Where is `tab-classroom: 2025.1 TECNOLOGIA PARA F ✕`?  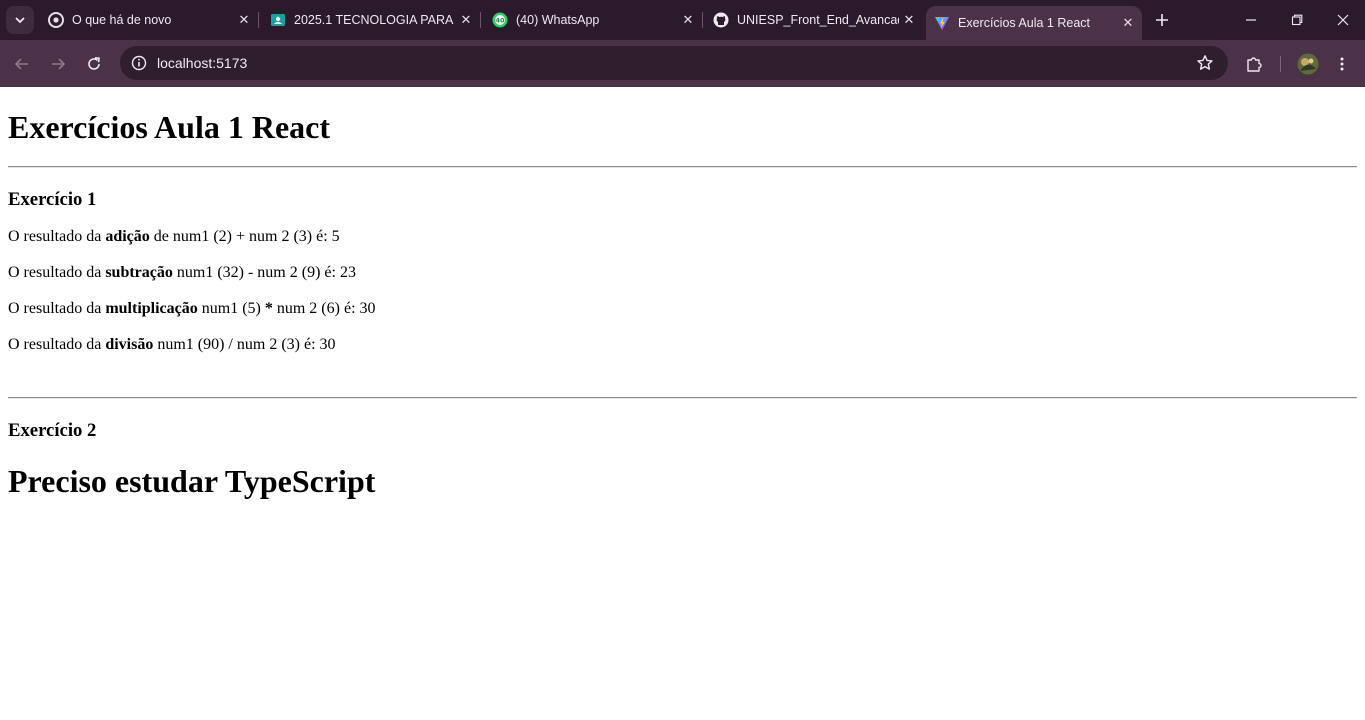 tab-classroom: 2025.1 TECNOLOGIA PARA F ✕ is located at coordinates (371, 20).